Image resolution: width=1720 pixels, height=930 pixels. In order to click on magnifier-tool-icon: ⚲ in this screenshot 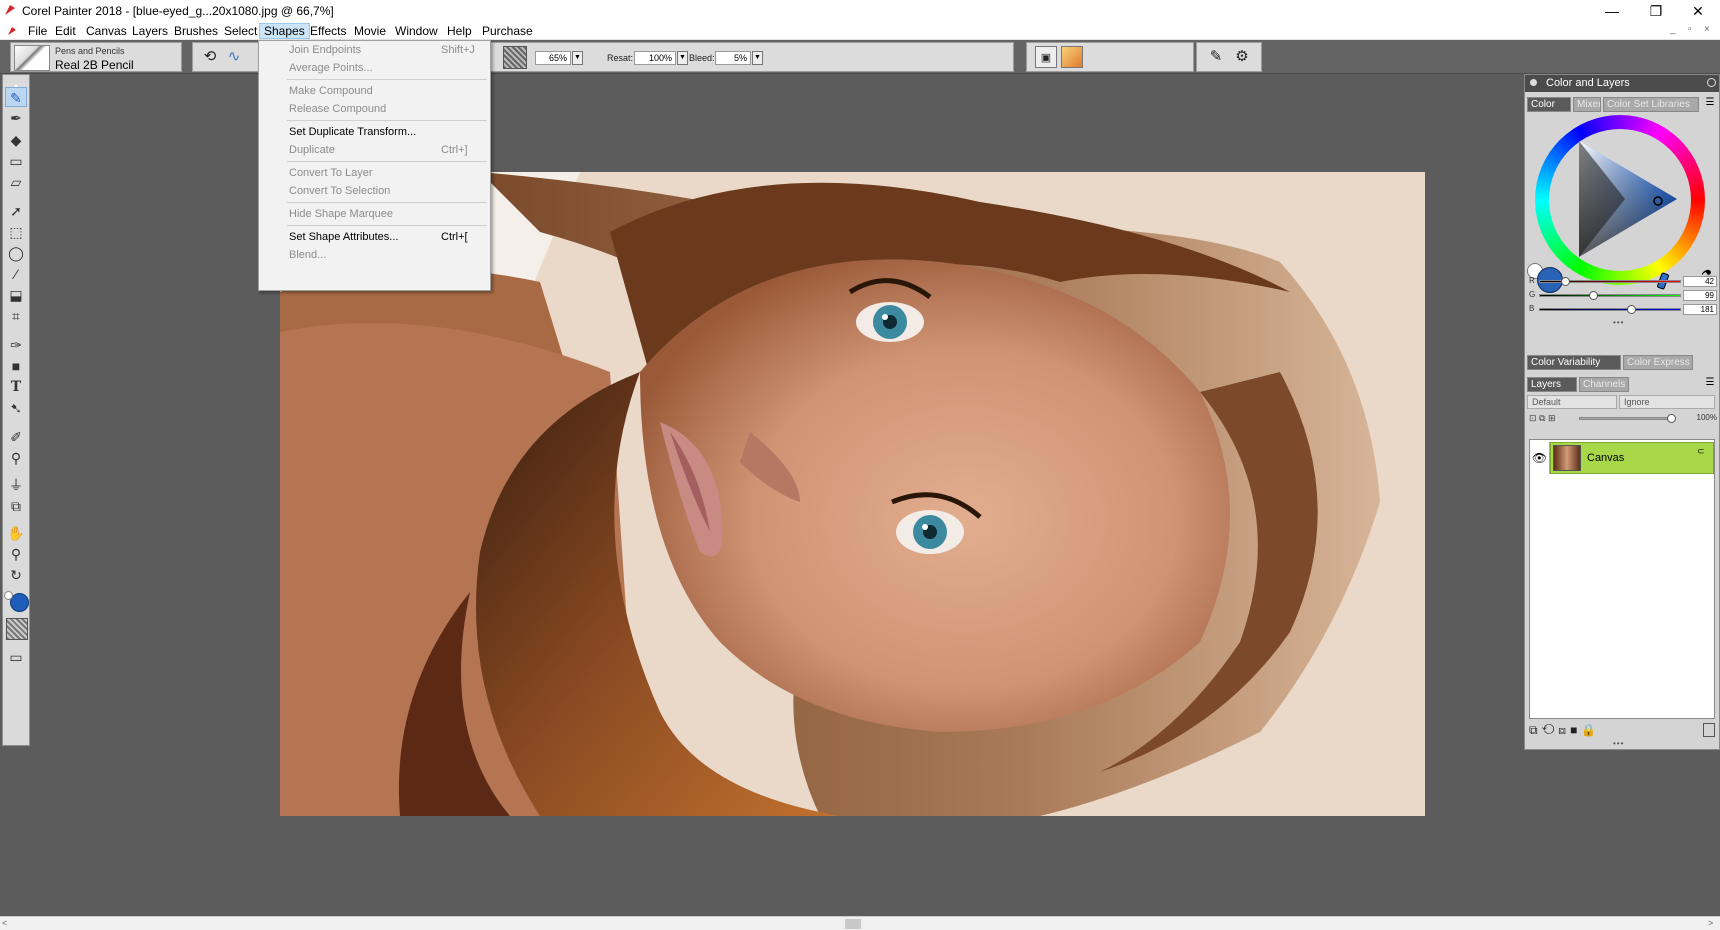, I will do `click(16, 554)`.